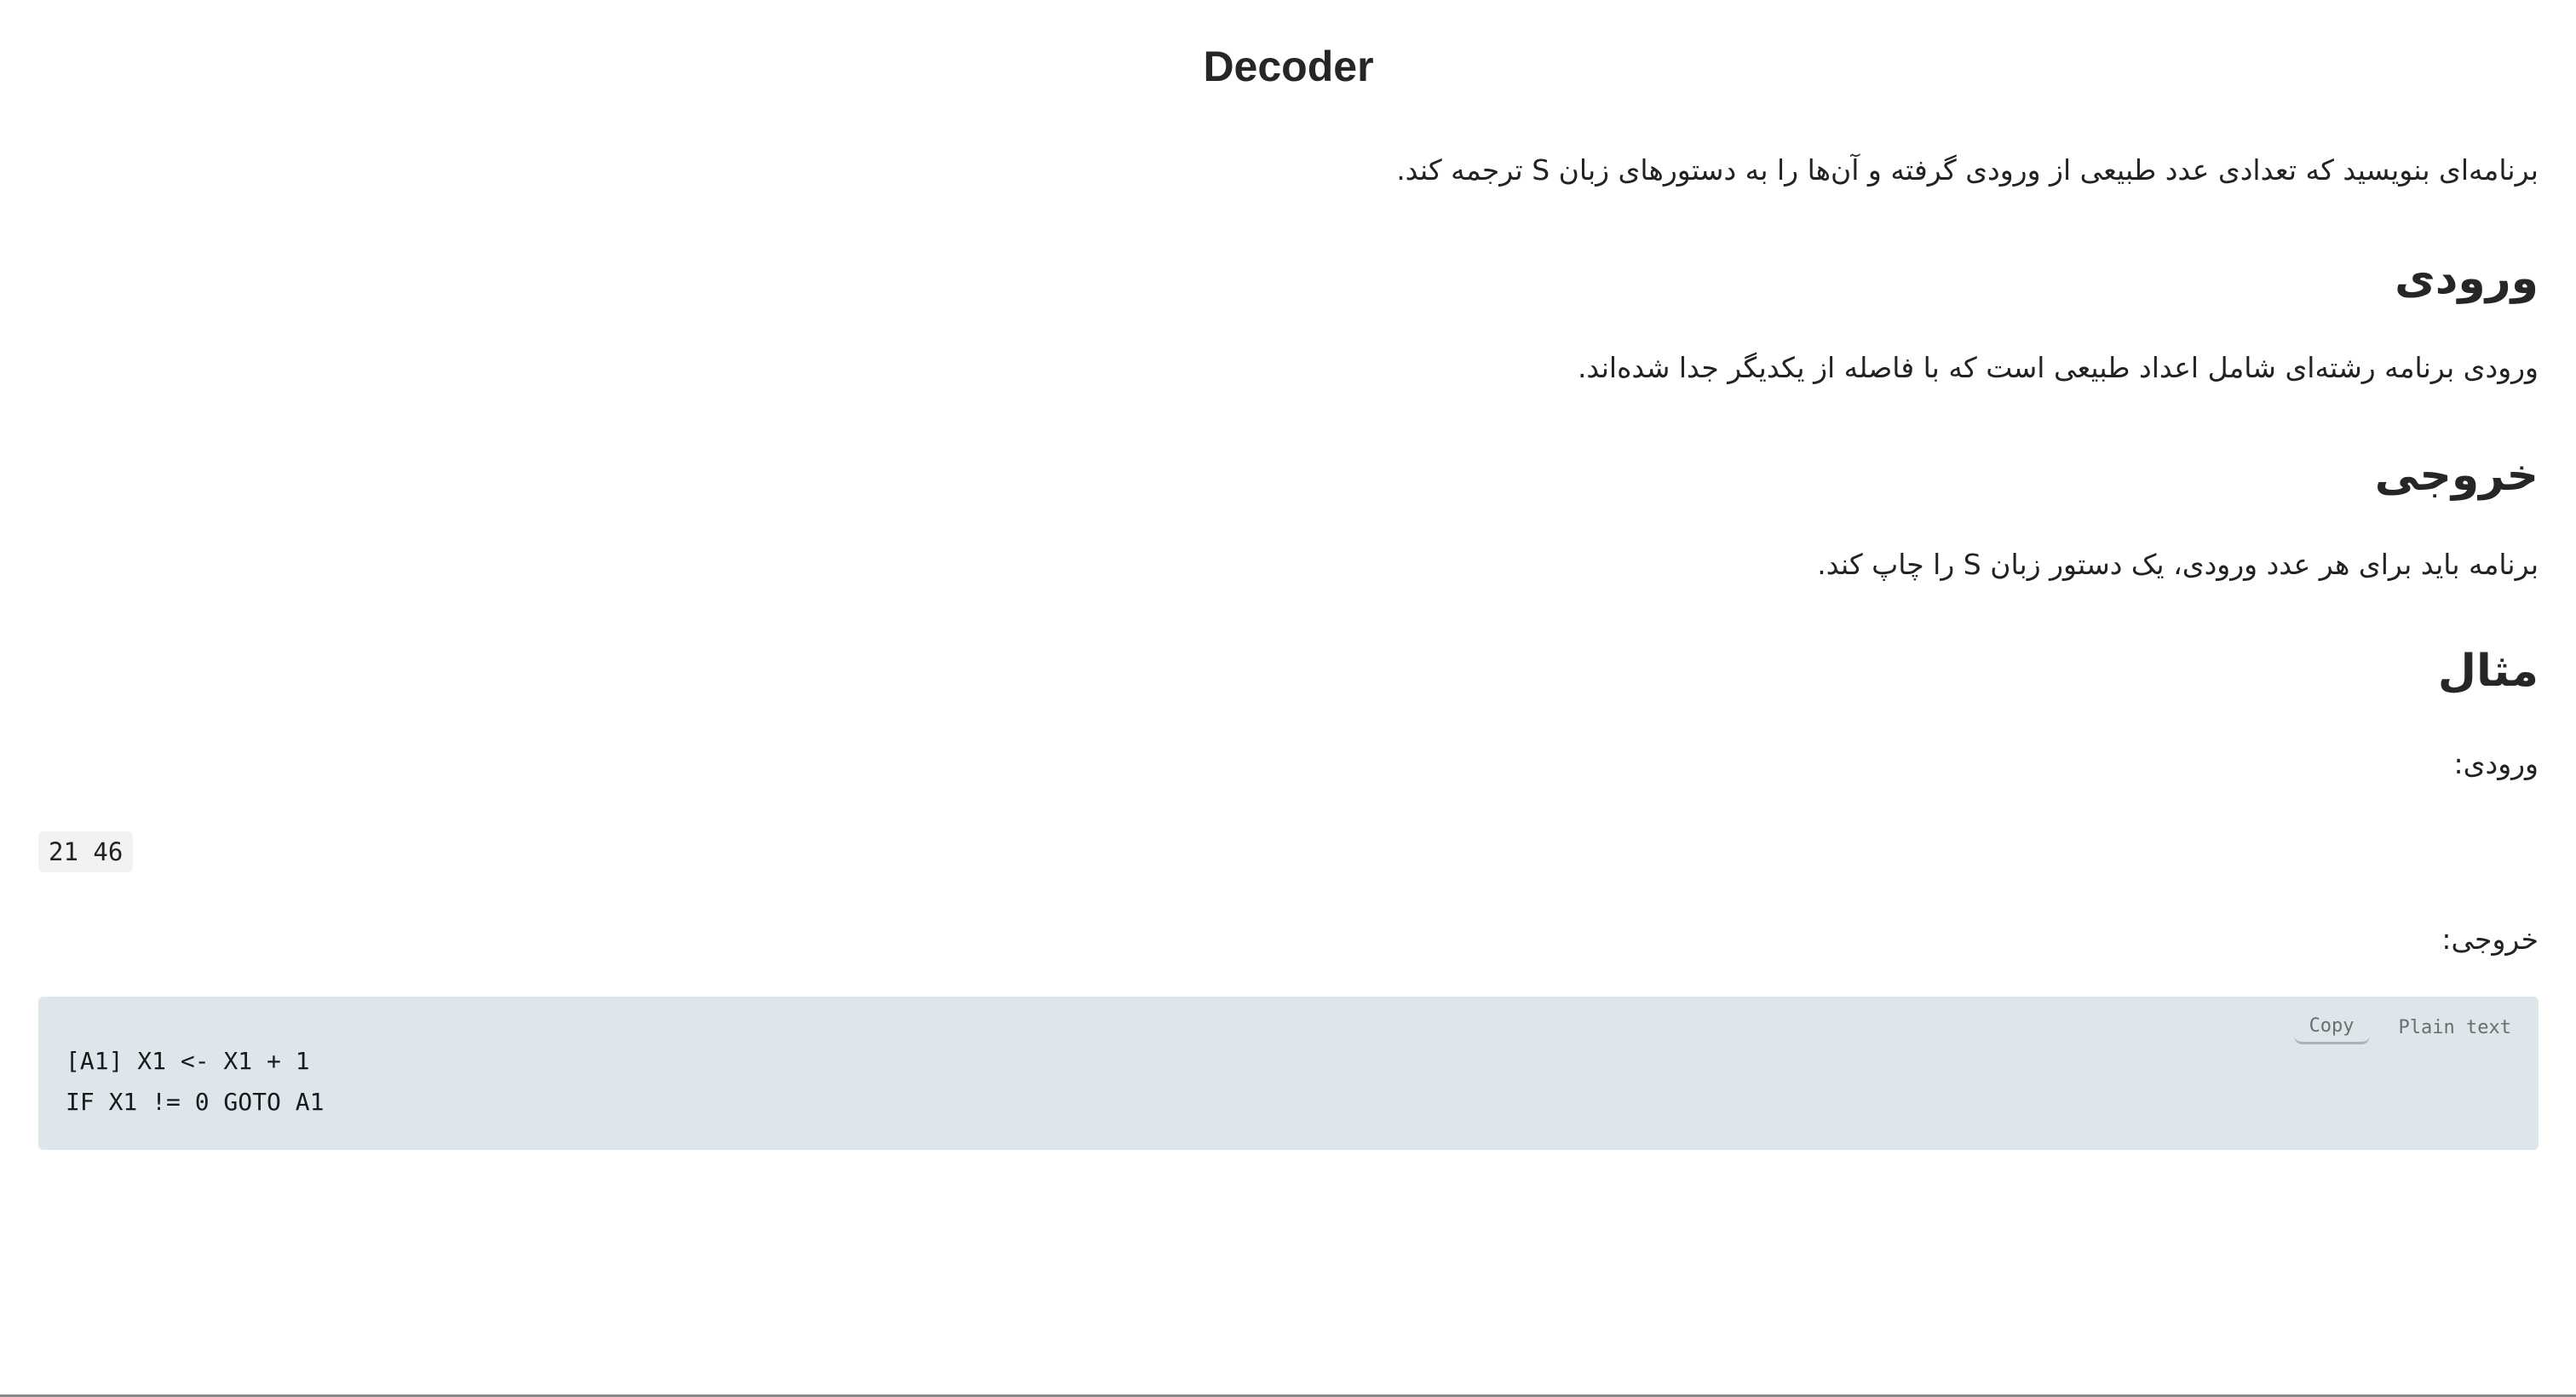 This screenshot has width=2576, height=1397. I want to click on copy-button: Copy, so click(2332, 1027).